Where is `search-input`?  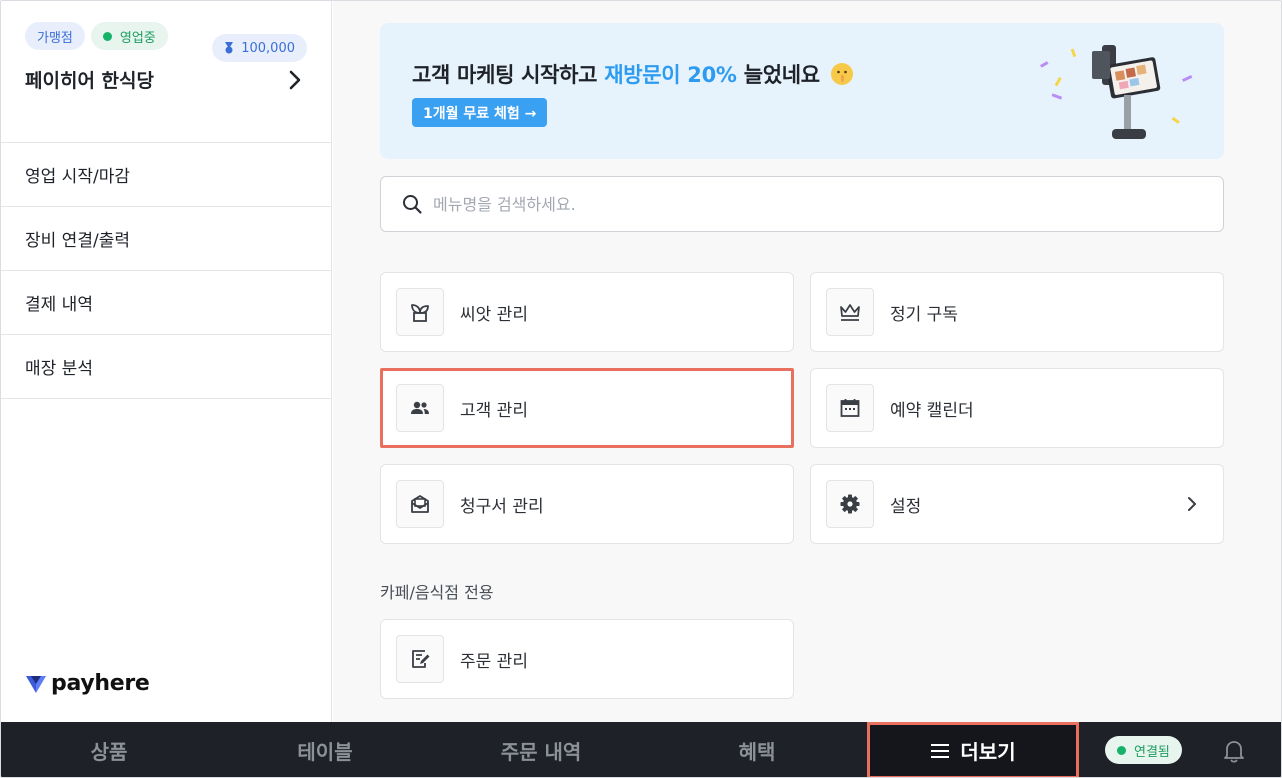
search-input is located at coordinates (813, 204).